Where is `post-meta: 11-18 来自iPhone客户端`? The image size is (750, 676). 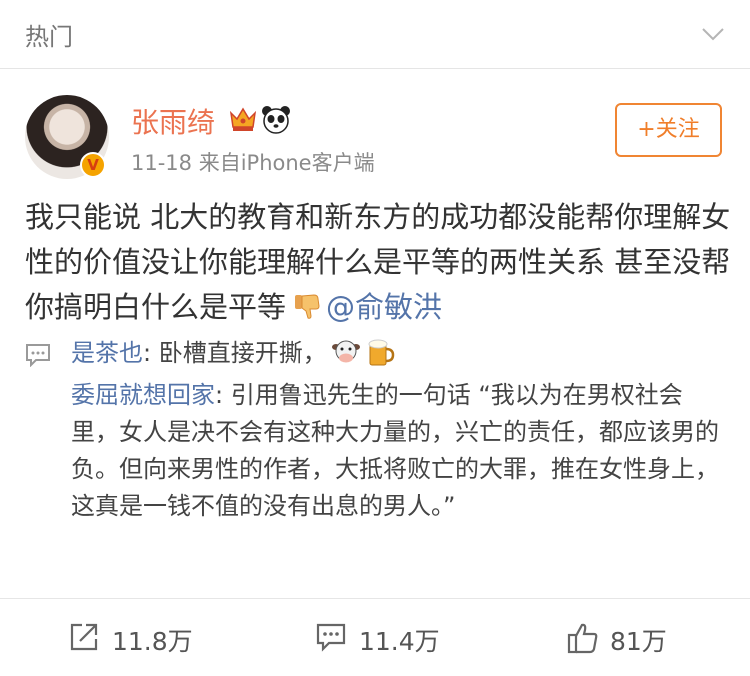
post-meta: 11-18 来自iPhone客户端 is located at coordinates (253, 163).